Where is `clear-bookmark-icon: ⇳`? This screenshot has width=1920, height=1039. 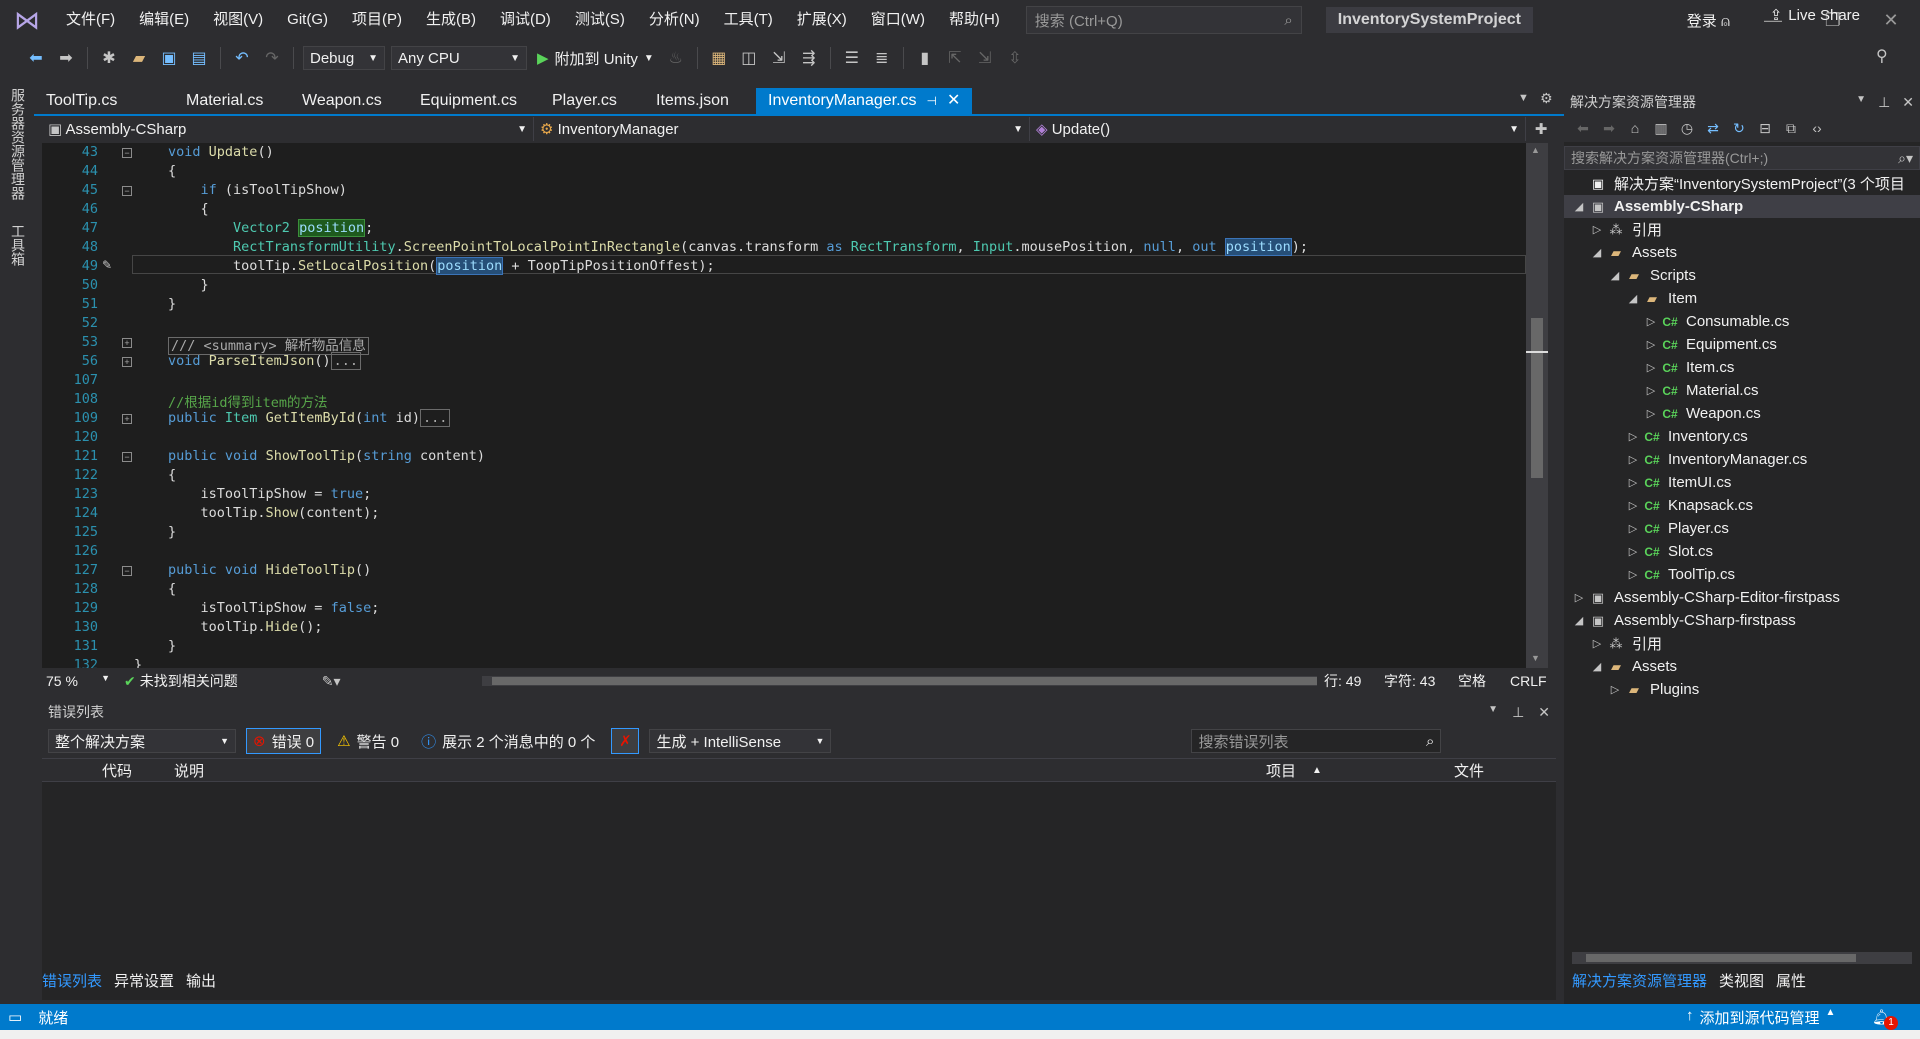
clear-bookmark-icon: ⇳ is located at coordinates (1015, 58).